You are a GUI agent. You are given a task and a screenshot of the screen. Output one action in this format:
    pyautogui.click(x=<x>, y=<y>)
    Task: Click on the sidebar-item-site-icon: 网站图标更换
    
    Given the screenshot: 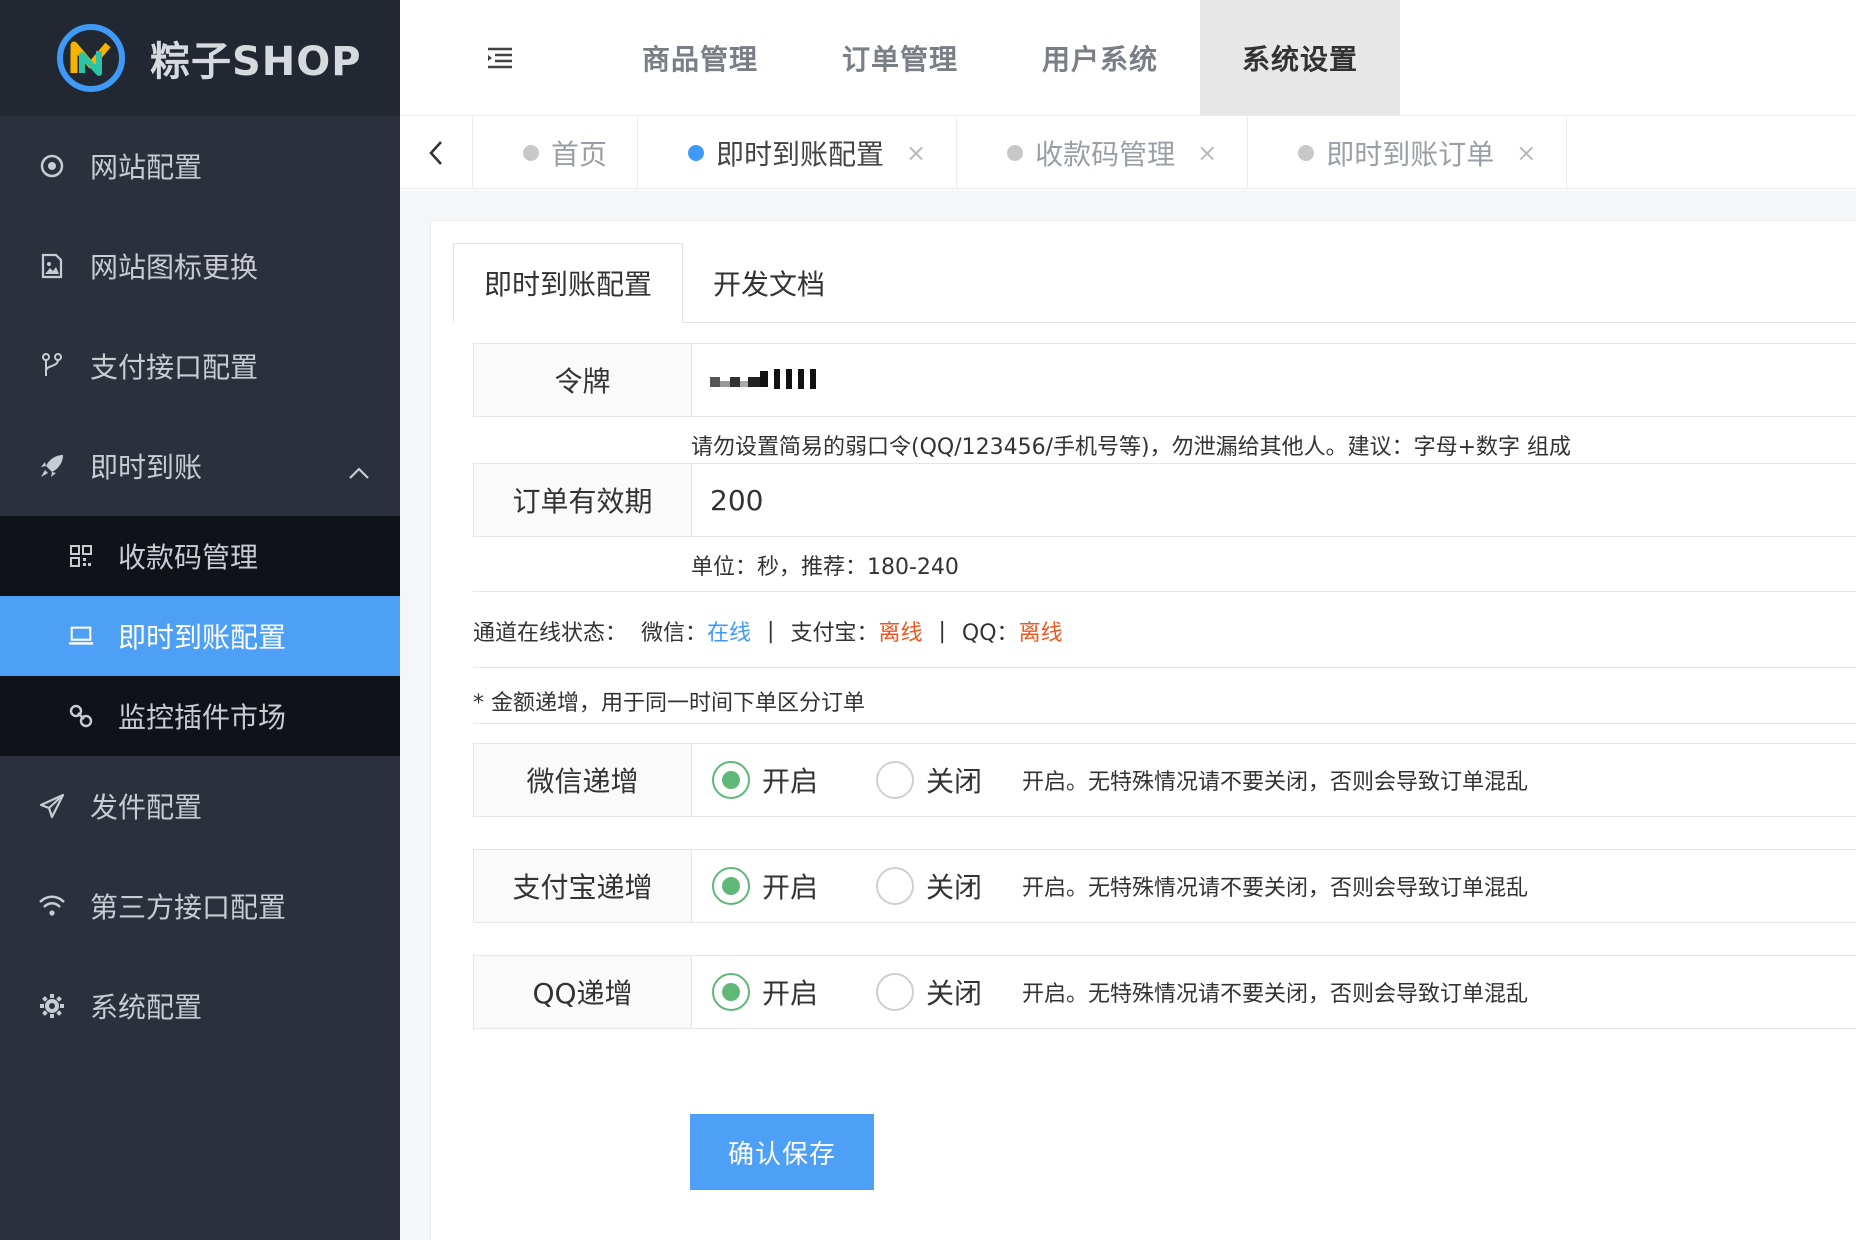 What is the action you would take?
    pyautogui.click(x=200, y=266)
    